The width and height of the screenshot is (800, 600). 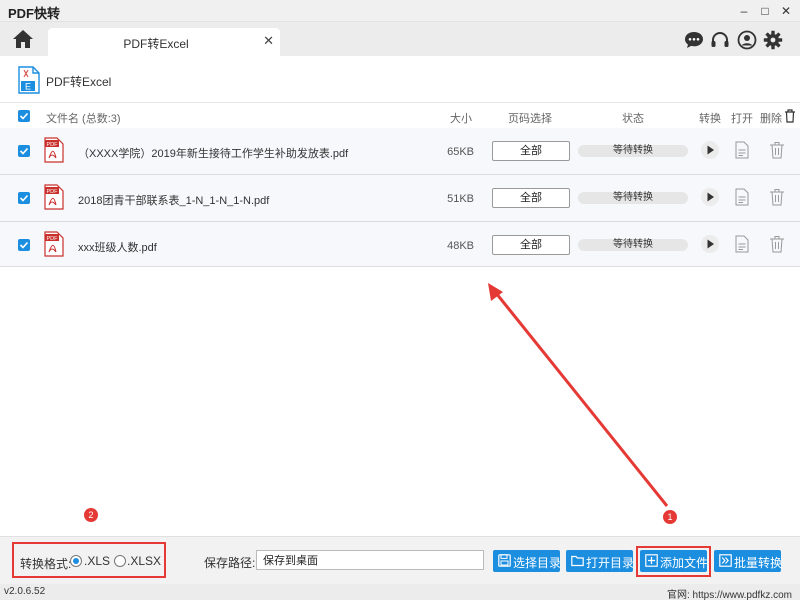 I want to click on add-file-label: 添加文件, so click(x=684, y=563).